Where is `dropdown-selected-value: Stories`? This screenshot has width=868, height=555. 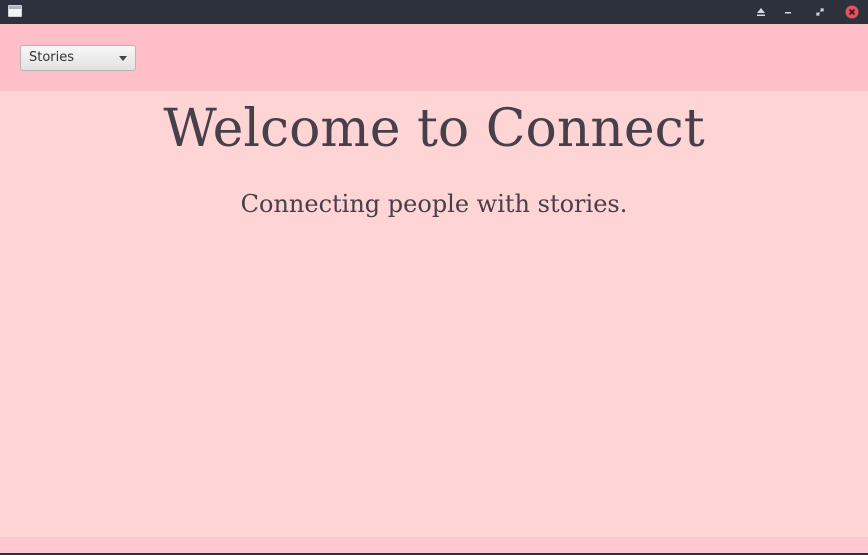 dropdown-selected-value: Stories is located at coordinates (52, 57).